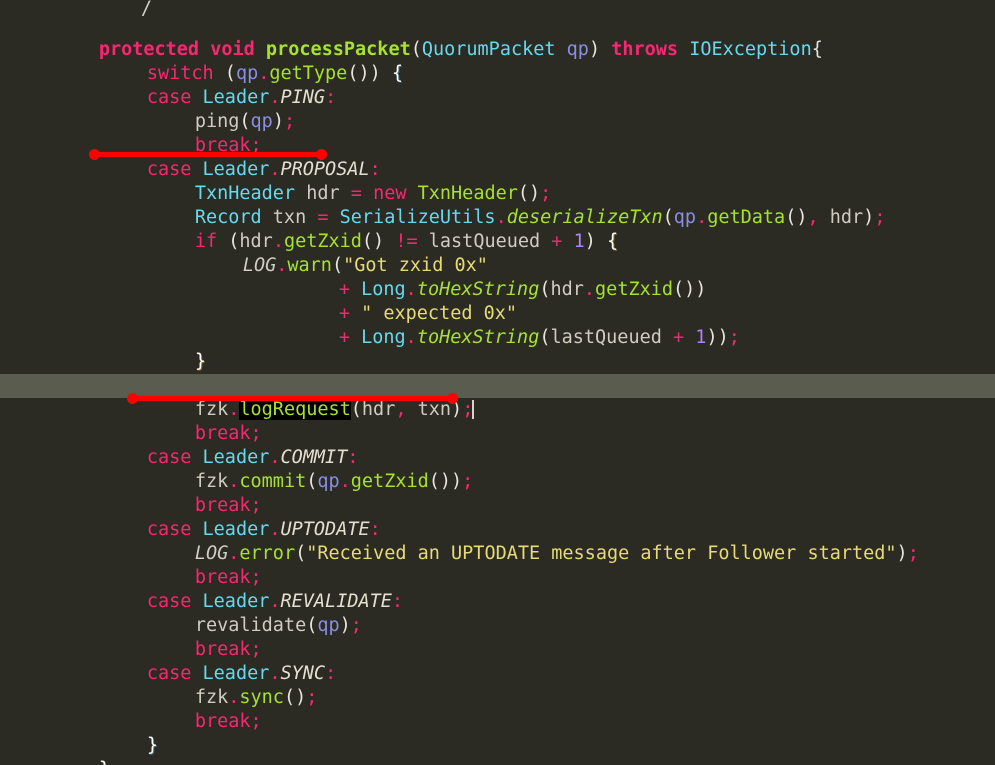  What do you see at coordinates (208, 154) in the screenshot?
I see `annotation-underline-proposal` at bounding box center [208, 154].